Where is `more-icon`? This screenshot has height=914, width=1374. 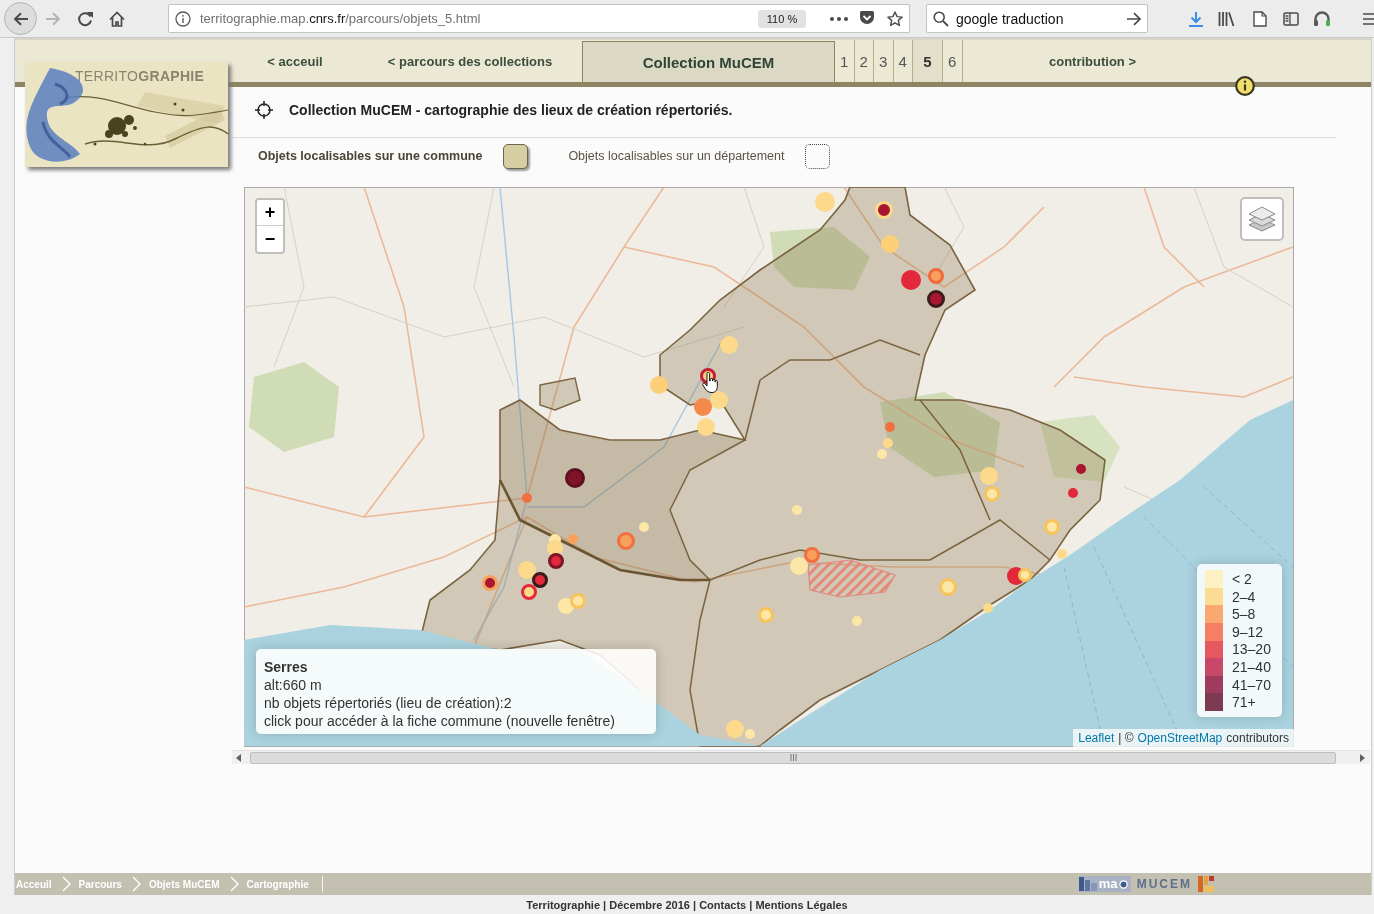 more-icon is located at coordinates (839, 18).